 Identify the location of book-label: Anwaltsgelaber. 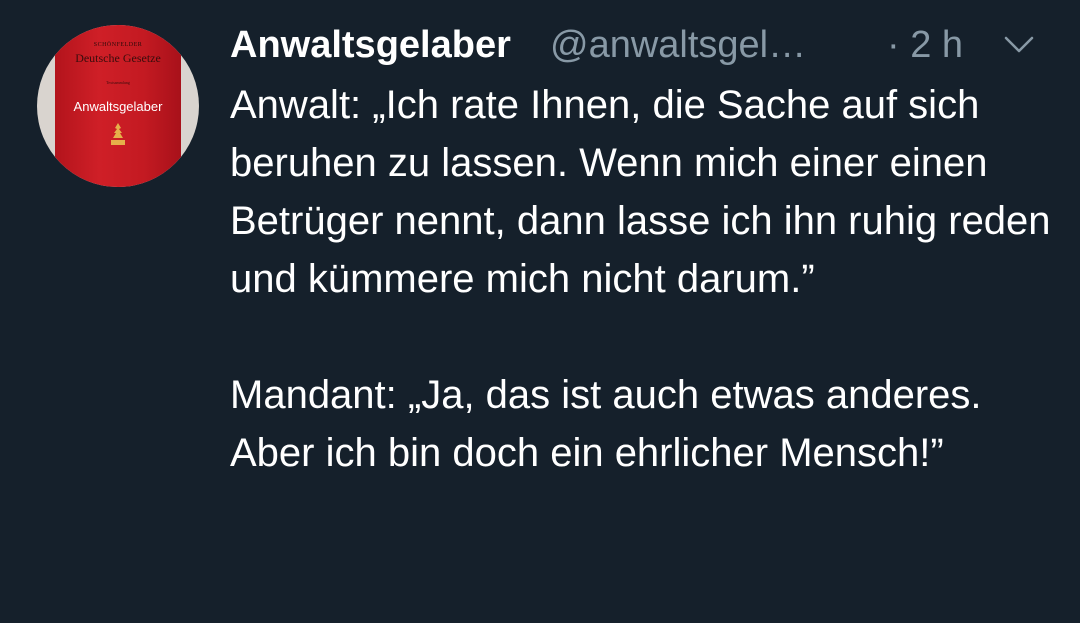
(118, 106).